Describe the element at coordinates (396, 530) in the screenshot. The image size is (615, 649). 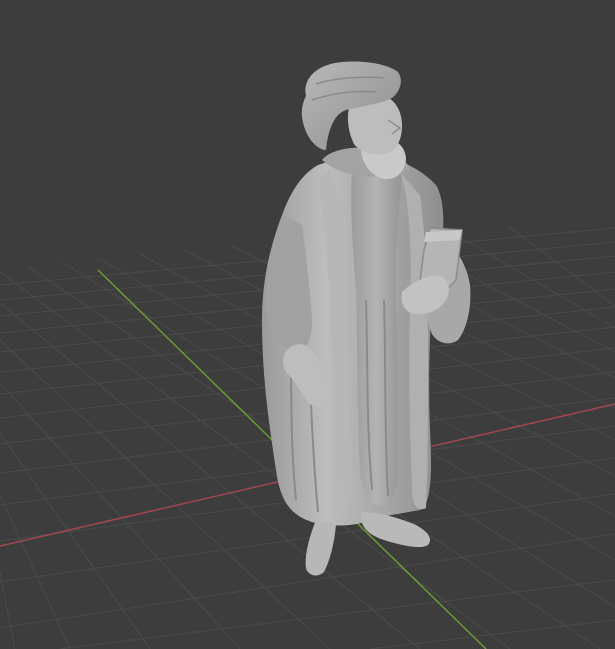
I see `right-foot` at that location.